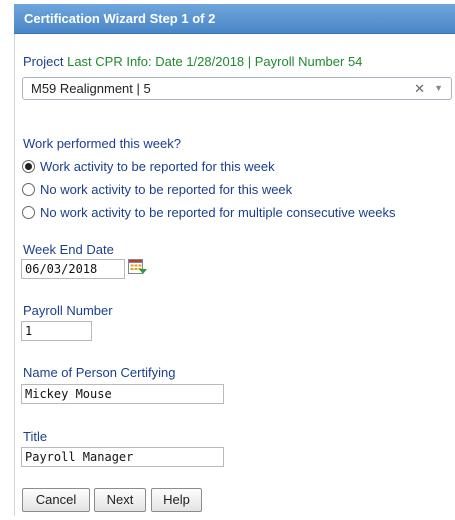 This screenshot has width=455, height=520. I want to click on project-select: M59 Realignment | 5 ✕ ▼, so click(237, 88).